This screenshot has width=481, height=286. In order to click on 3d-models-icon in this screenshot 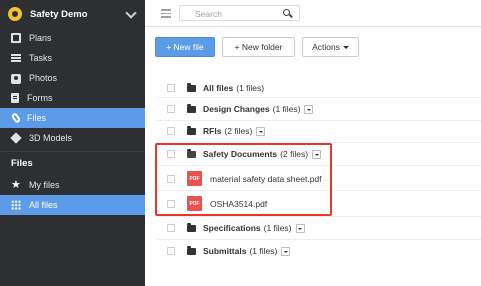, I will do `click(16, 138)`.